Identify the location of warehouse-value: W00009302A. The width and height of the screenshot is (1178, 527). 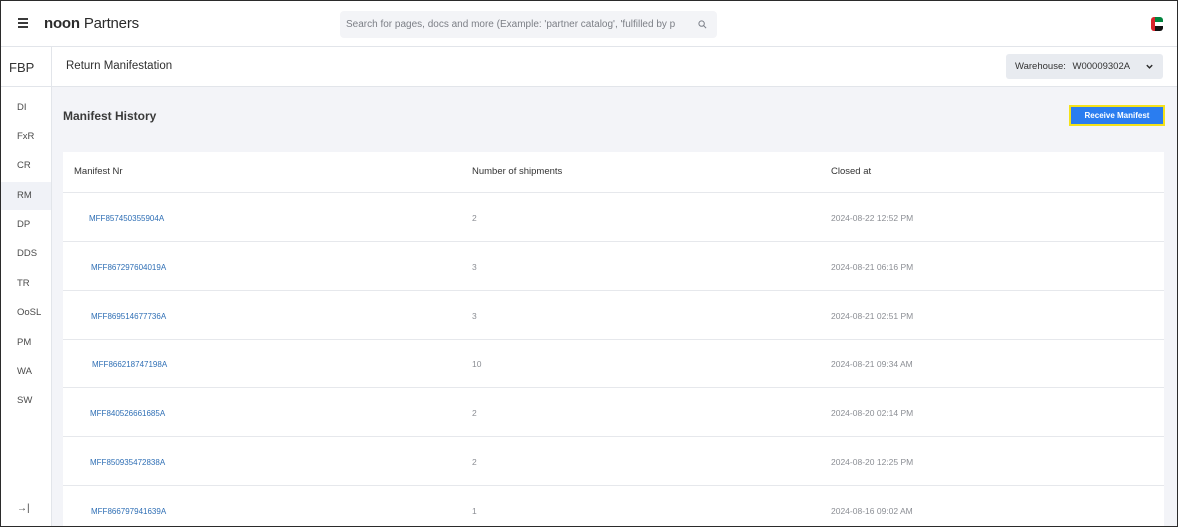
(1101, 66).